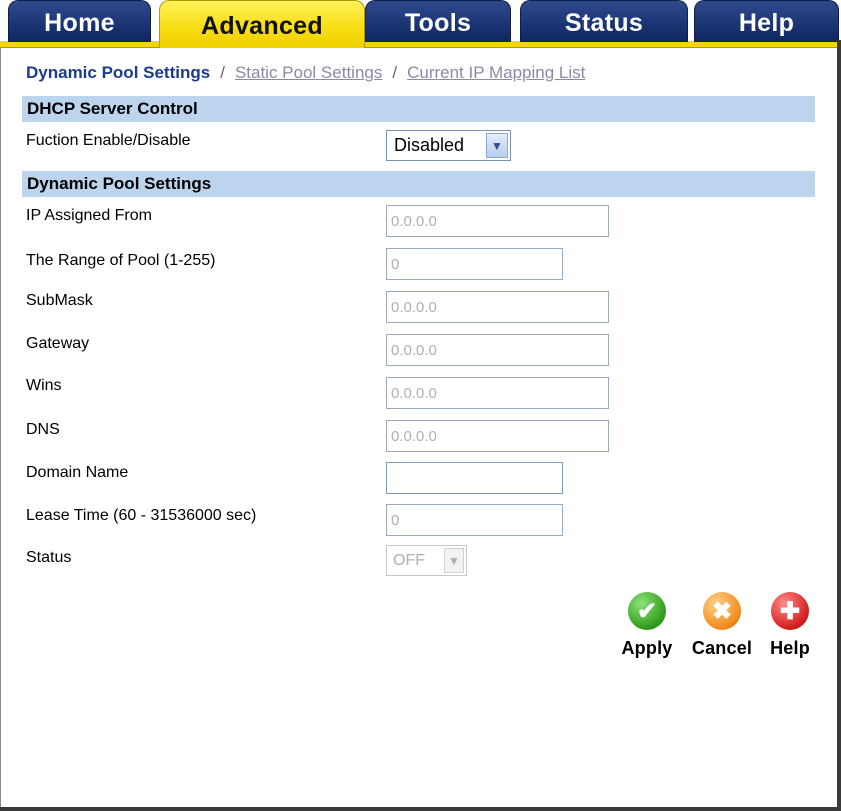 Image resolution: width=841 pixels, height=811 pixels. Describe the element at coordinates (474, 478) in the screenshot. I see `domain-name-input` at that location.